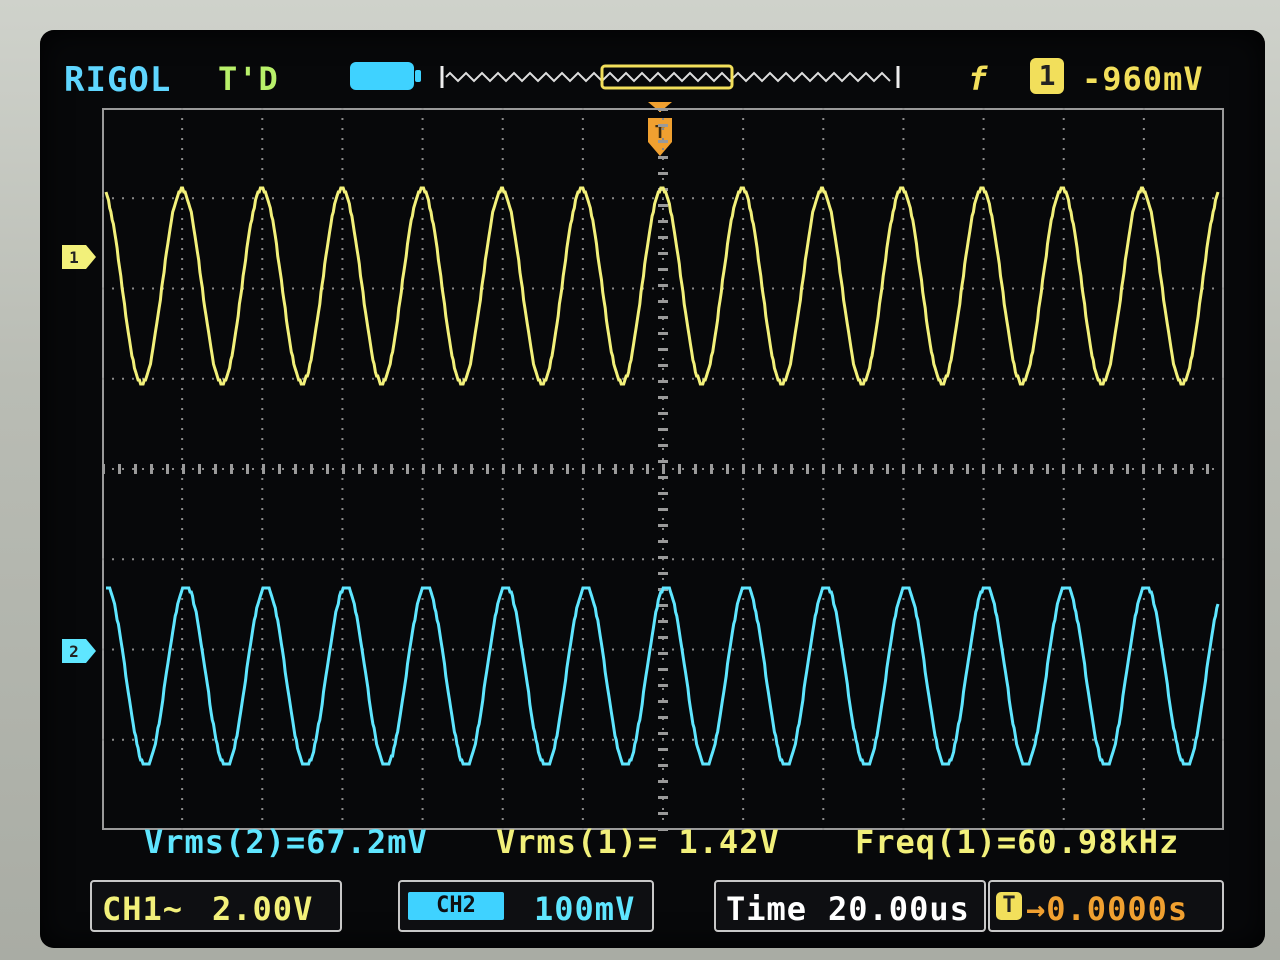  Describe the element at coordinates (526, 906) in the screenshot. I see `ch2-scale-panel: CH2 100mV` at that location.